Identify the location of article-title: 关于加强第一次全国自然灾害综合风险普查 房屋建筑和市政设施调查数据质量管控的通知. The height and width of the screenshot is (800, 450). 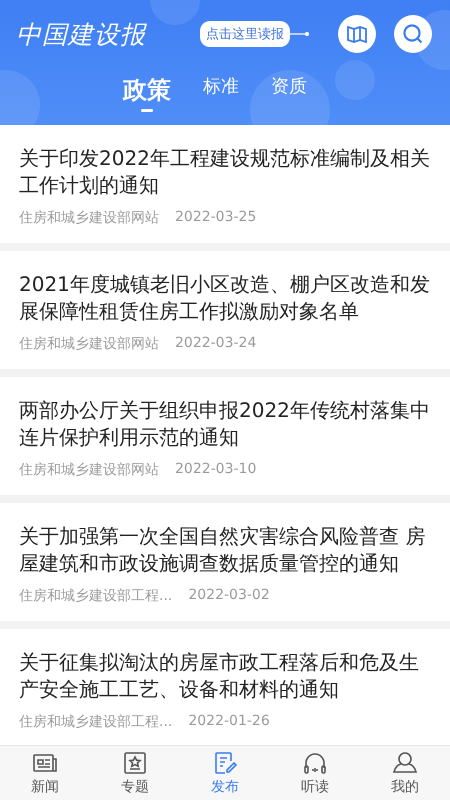
(222, 550).